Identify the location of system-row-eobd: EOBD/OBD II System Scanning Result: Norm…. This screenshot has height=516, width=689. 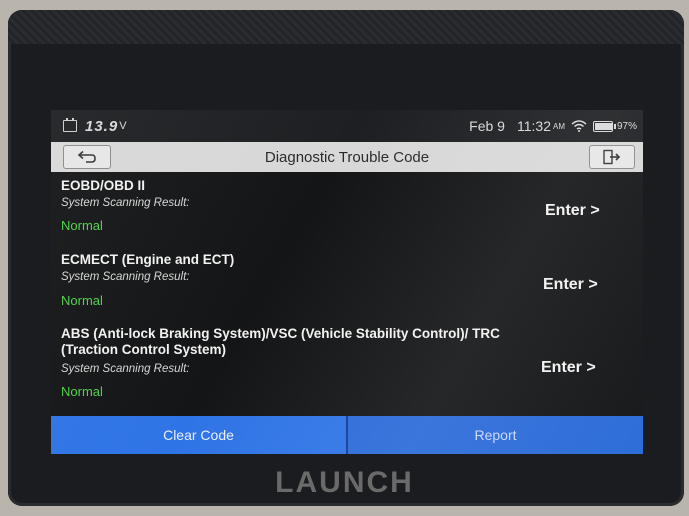
(347, 207).